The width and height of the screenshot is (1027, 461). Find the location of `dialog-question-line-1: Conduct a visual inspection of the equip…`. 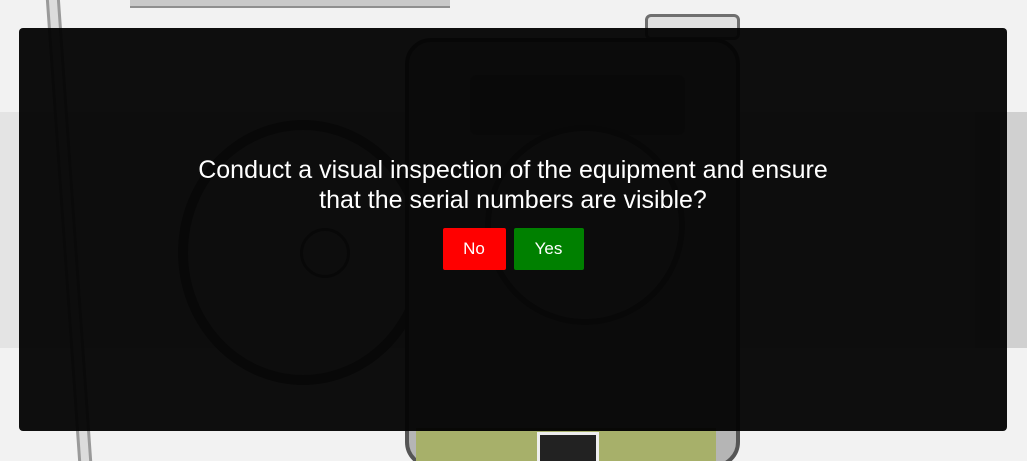

dialog-question-line-1: Conduct a visual inspection of the equip… is located at coordinates (513, 170).